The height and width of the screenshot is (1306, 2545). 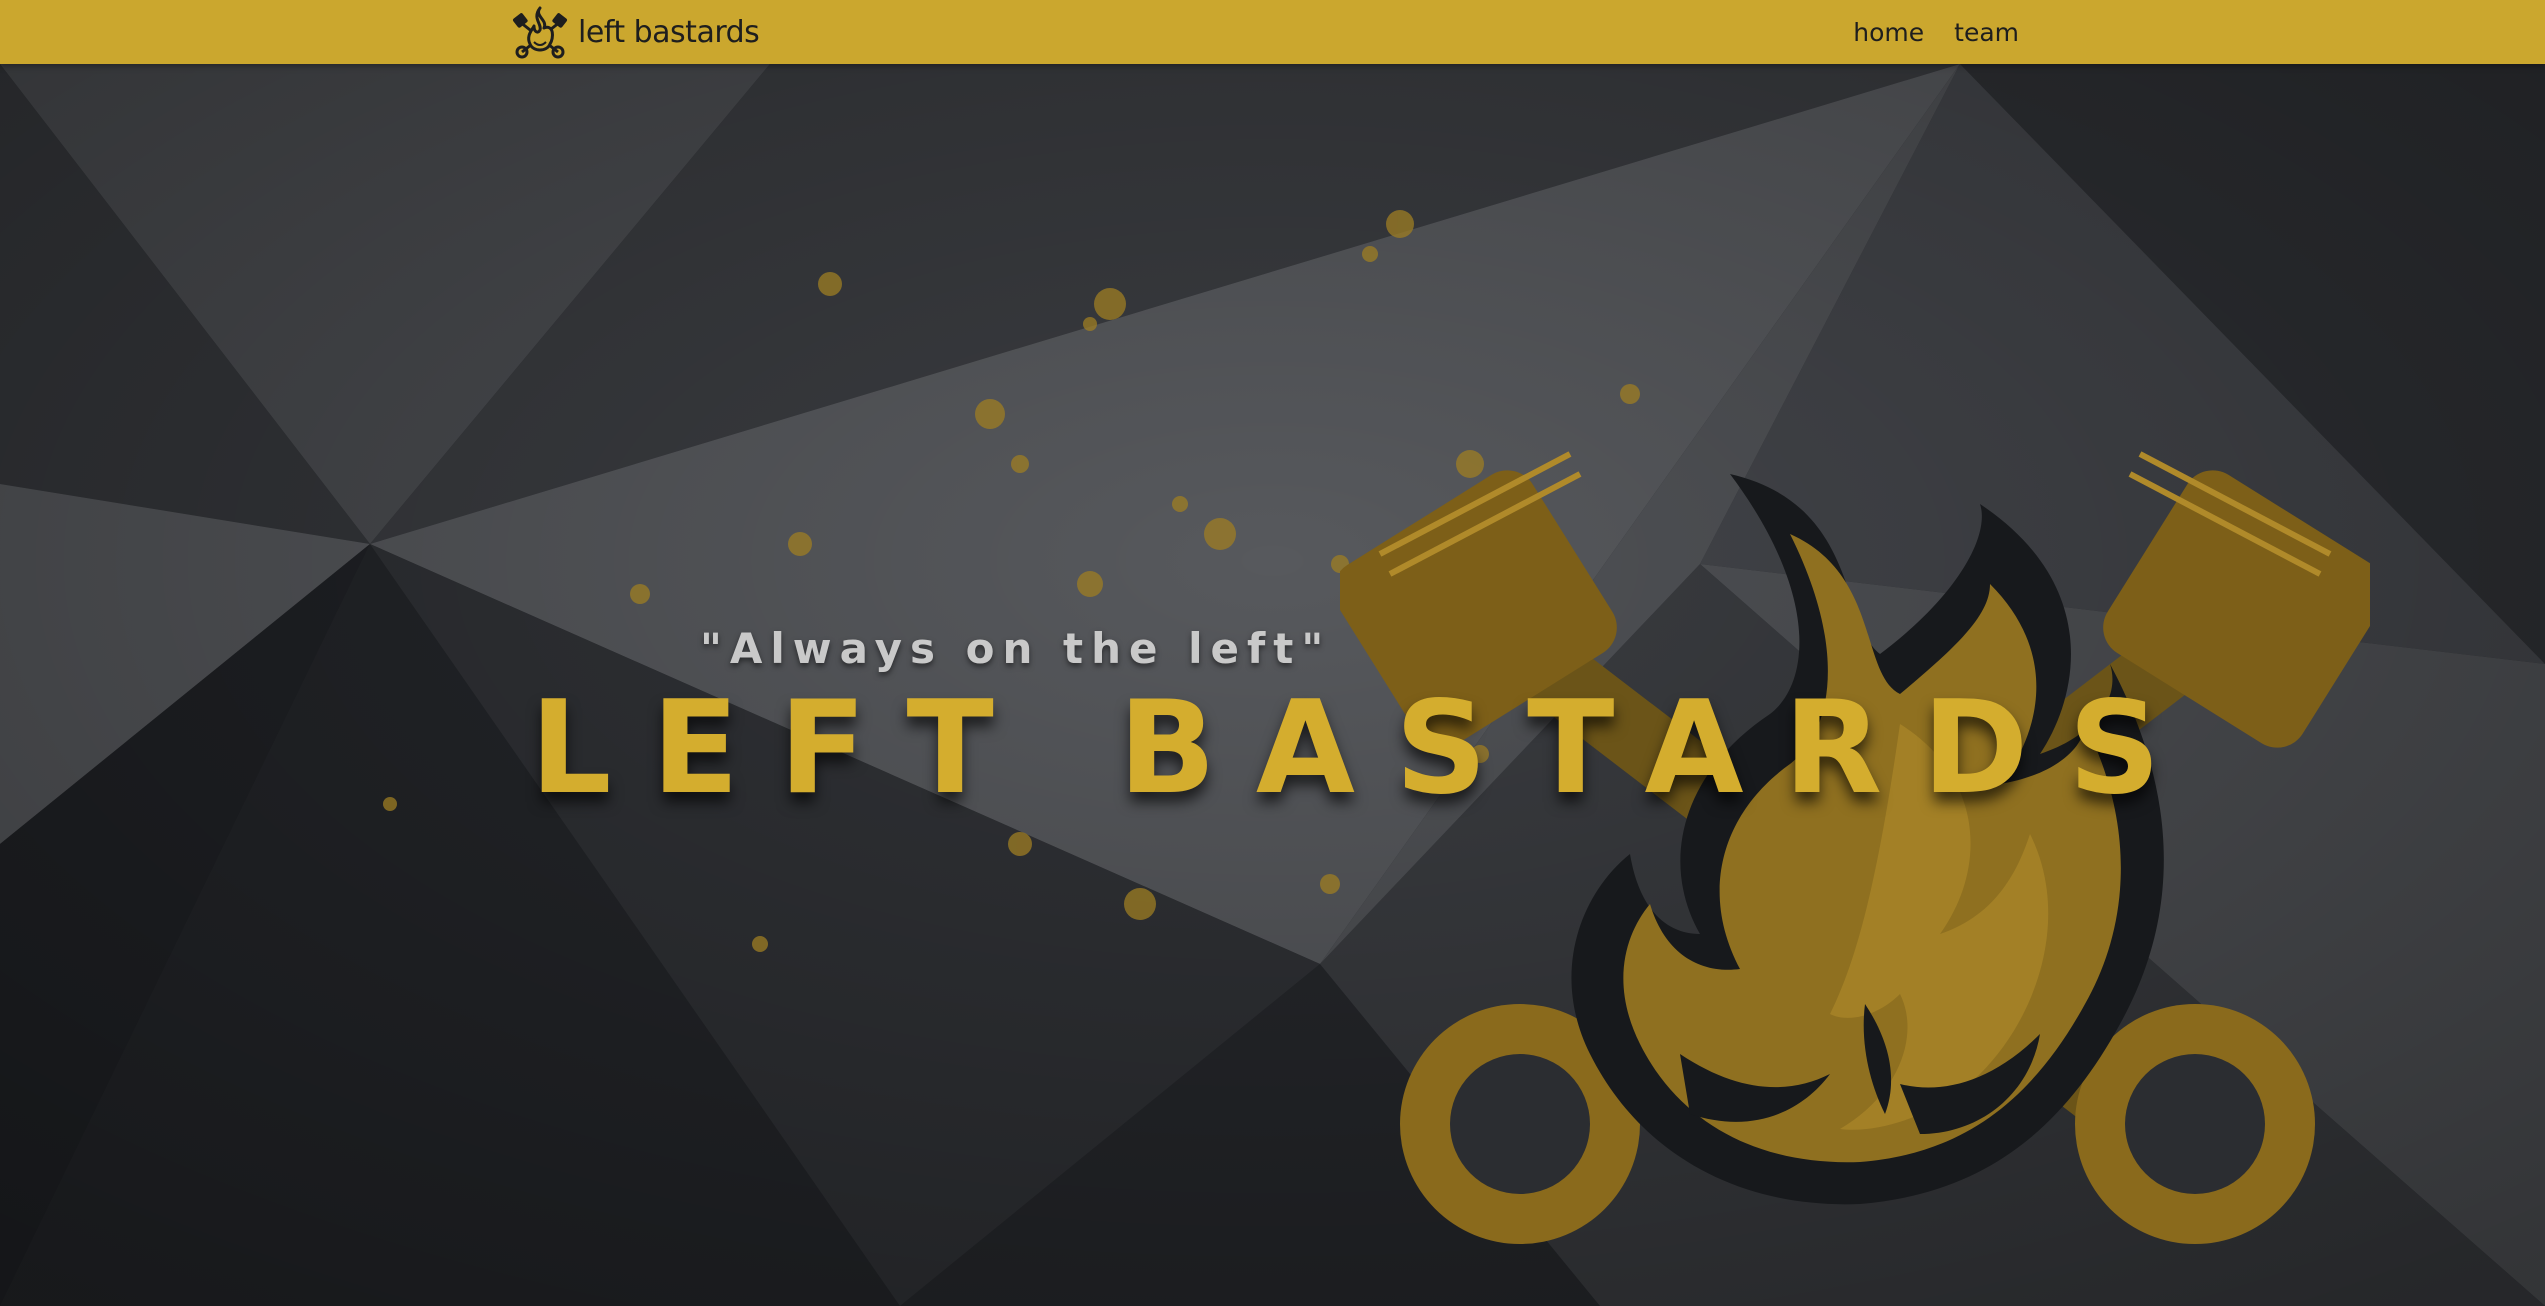 I want to click on brand-name: left bastards, so click(x=669, y=32).